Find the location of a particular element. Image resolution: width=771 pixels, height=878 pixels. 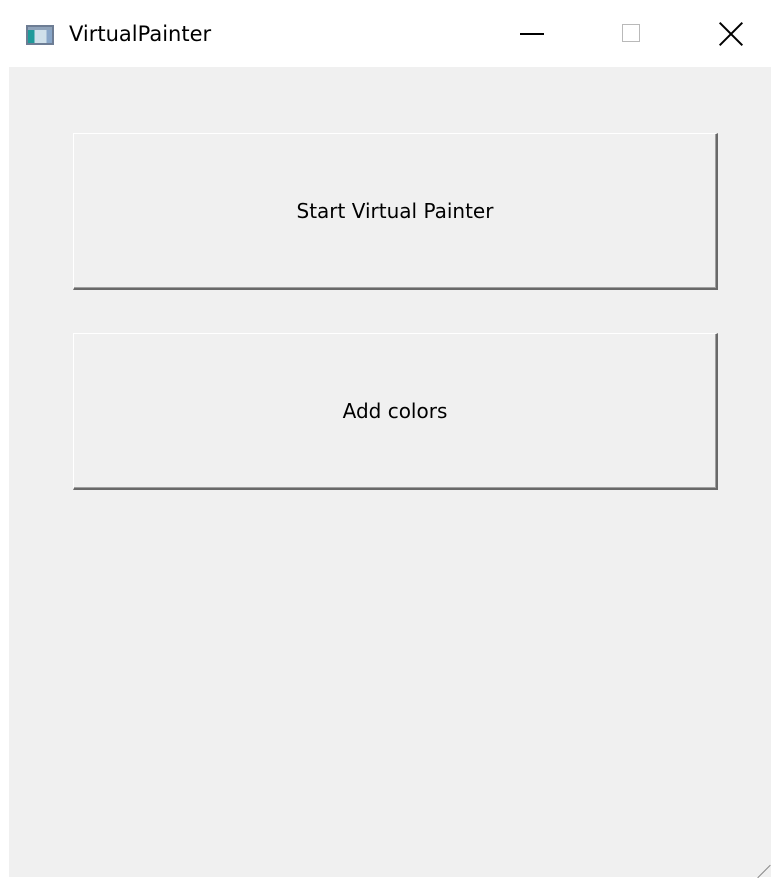

close-button is located at coordinates (729, 33).